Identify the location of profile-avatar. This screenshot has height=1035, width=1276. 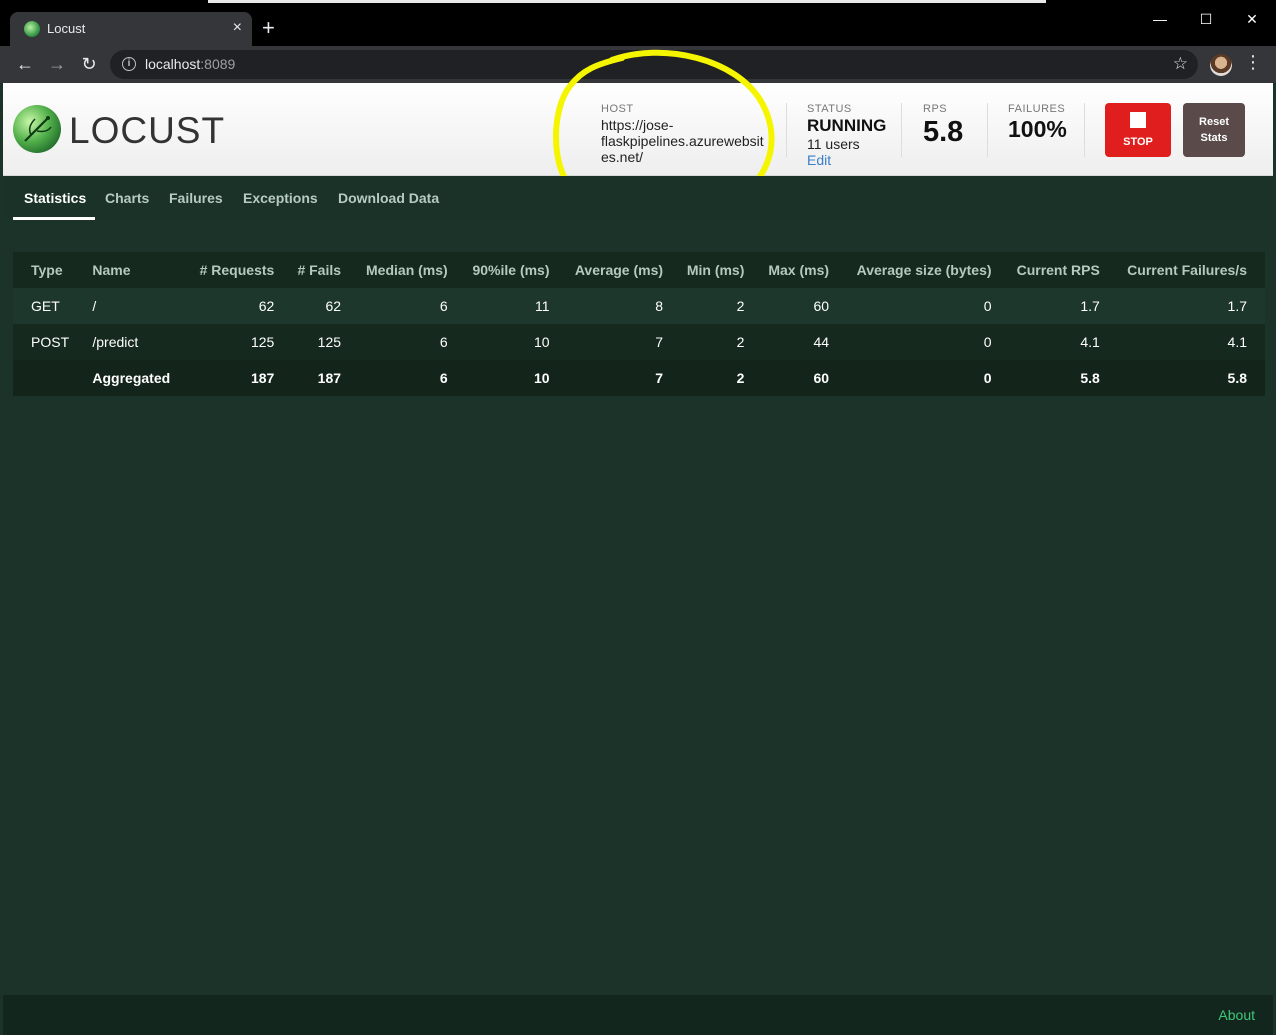
(1221, 65).